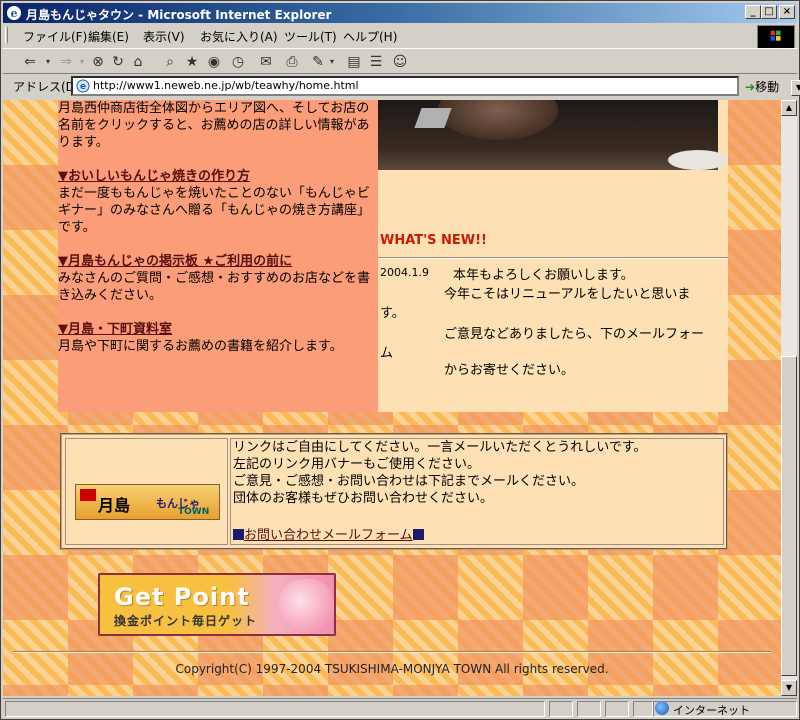 Image resolution: width=800 pixels, height=720 pixels. I want to click on forward-icon: ⇒, so click(66, 62).